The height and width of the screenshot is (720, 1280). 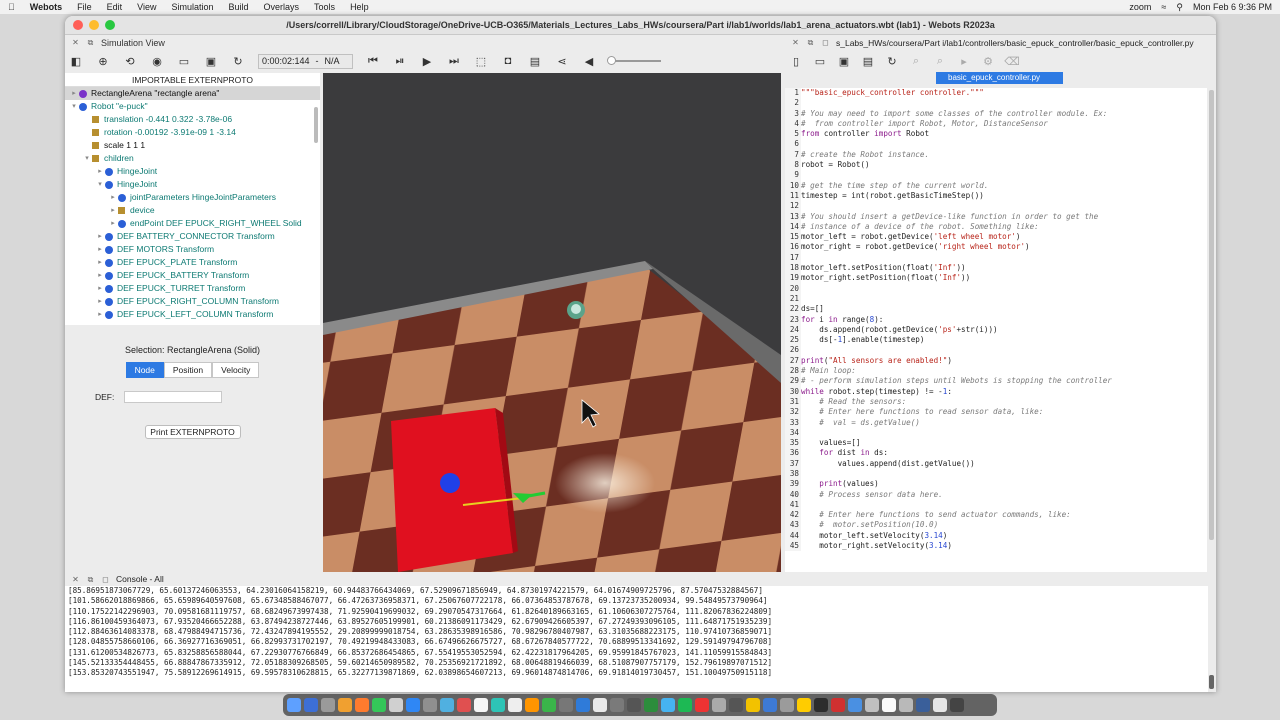 I want to click on tree-node: rotation -0.00192 -3.91e-09 1 -3.14, so click(x=192, y=132).